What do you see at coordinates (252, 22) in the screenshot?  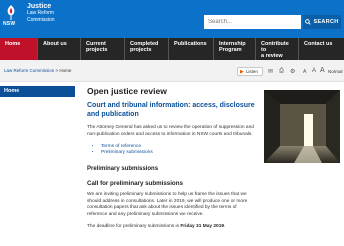 I see `search-input` at bounding box center [252, 22].